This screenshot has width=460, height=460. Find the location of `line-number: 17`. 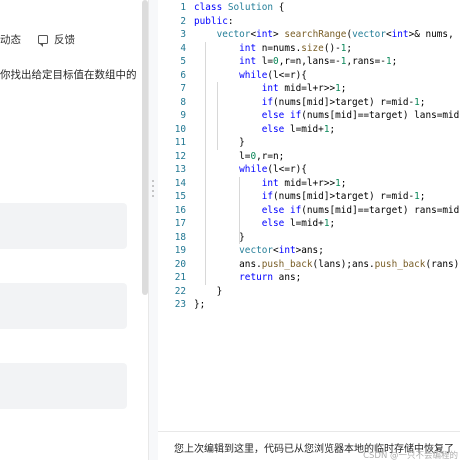

line-number: 17 is located at coordinates (180, 223).